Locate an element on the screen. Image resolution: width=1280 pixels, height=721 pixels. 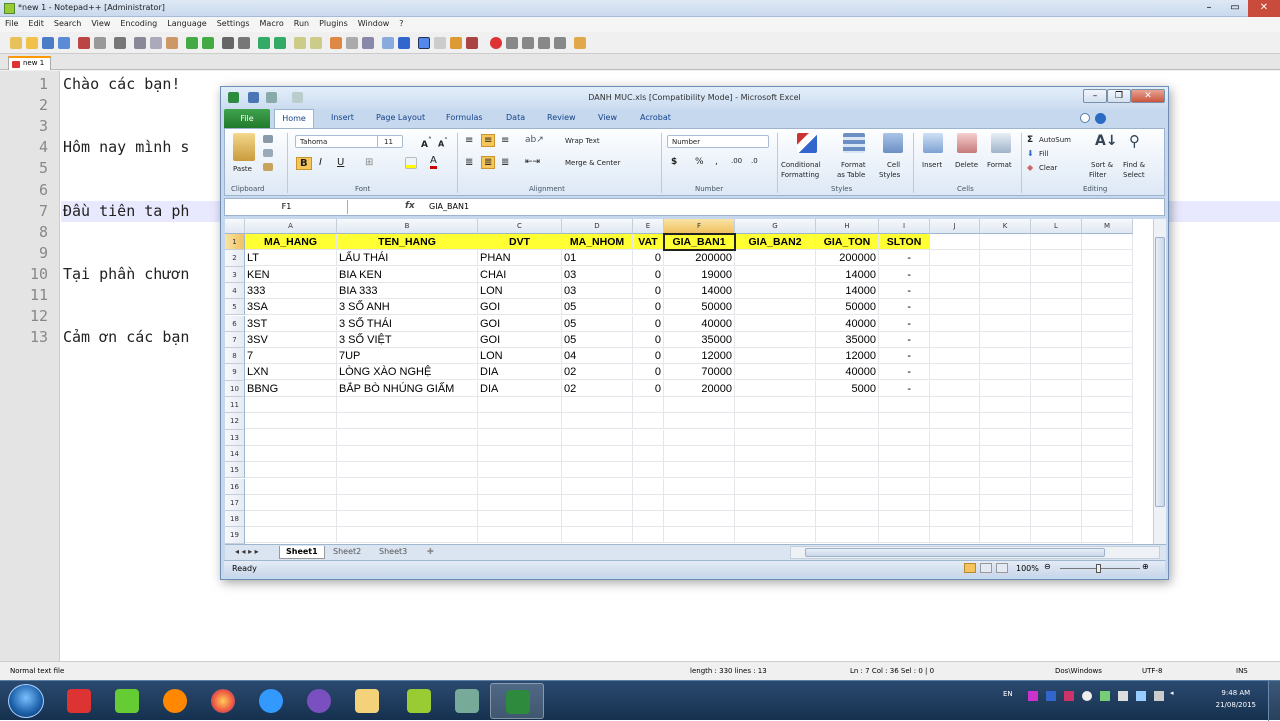
play-multi-icon is located at coordinates (544, 43).